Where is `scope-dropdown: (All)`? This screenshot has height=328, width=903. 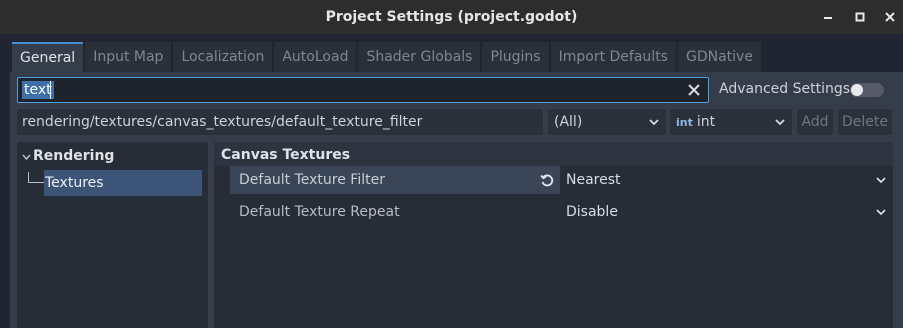 scope-dropdown: (All) is located at coordinates (607, 122).